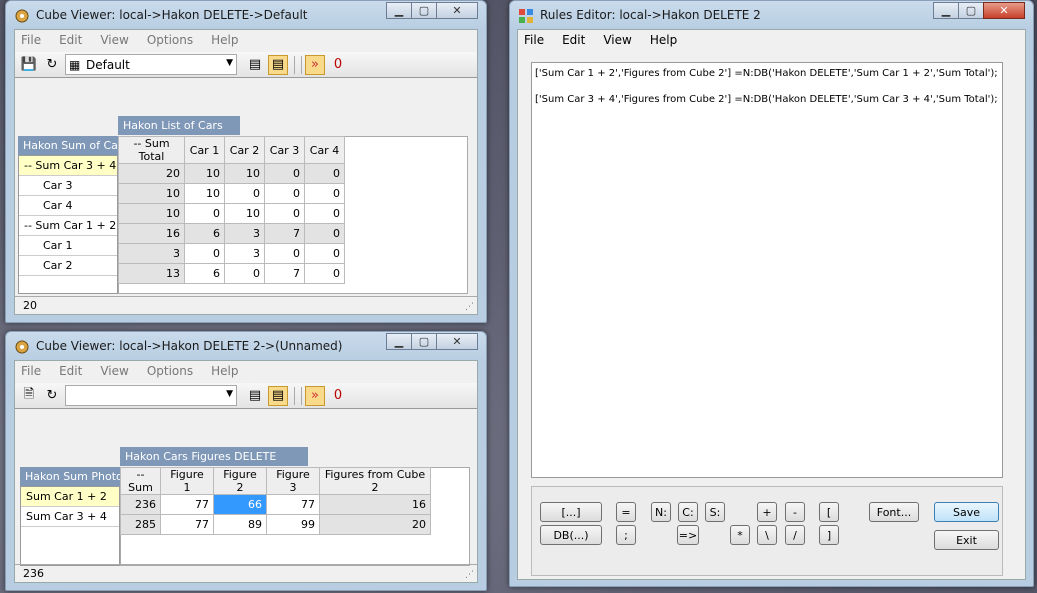 The height and width of the screenshot is (593, 1037). What do you see at coordinates (829, 535) in the screenshot?
I see `right-bracket-button: ]` at bounding box center [829, 535].